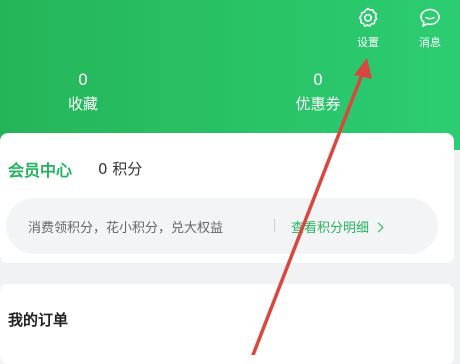  I want to click on coupons-stat: 0 优惠券, so click(318, 92).